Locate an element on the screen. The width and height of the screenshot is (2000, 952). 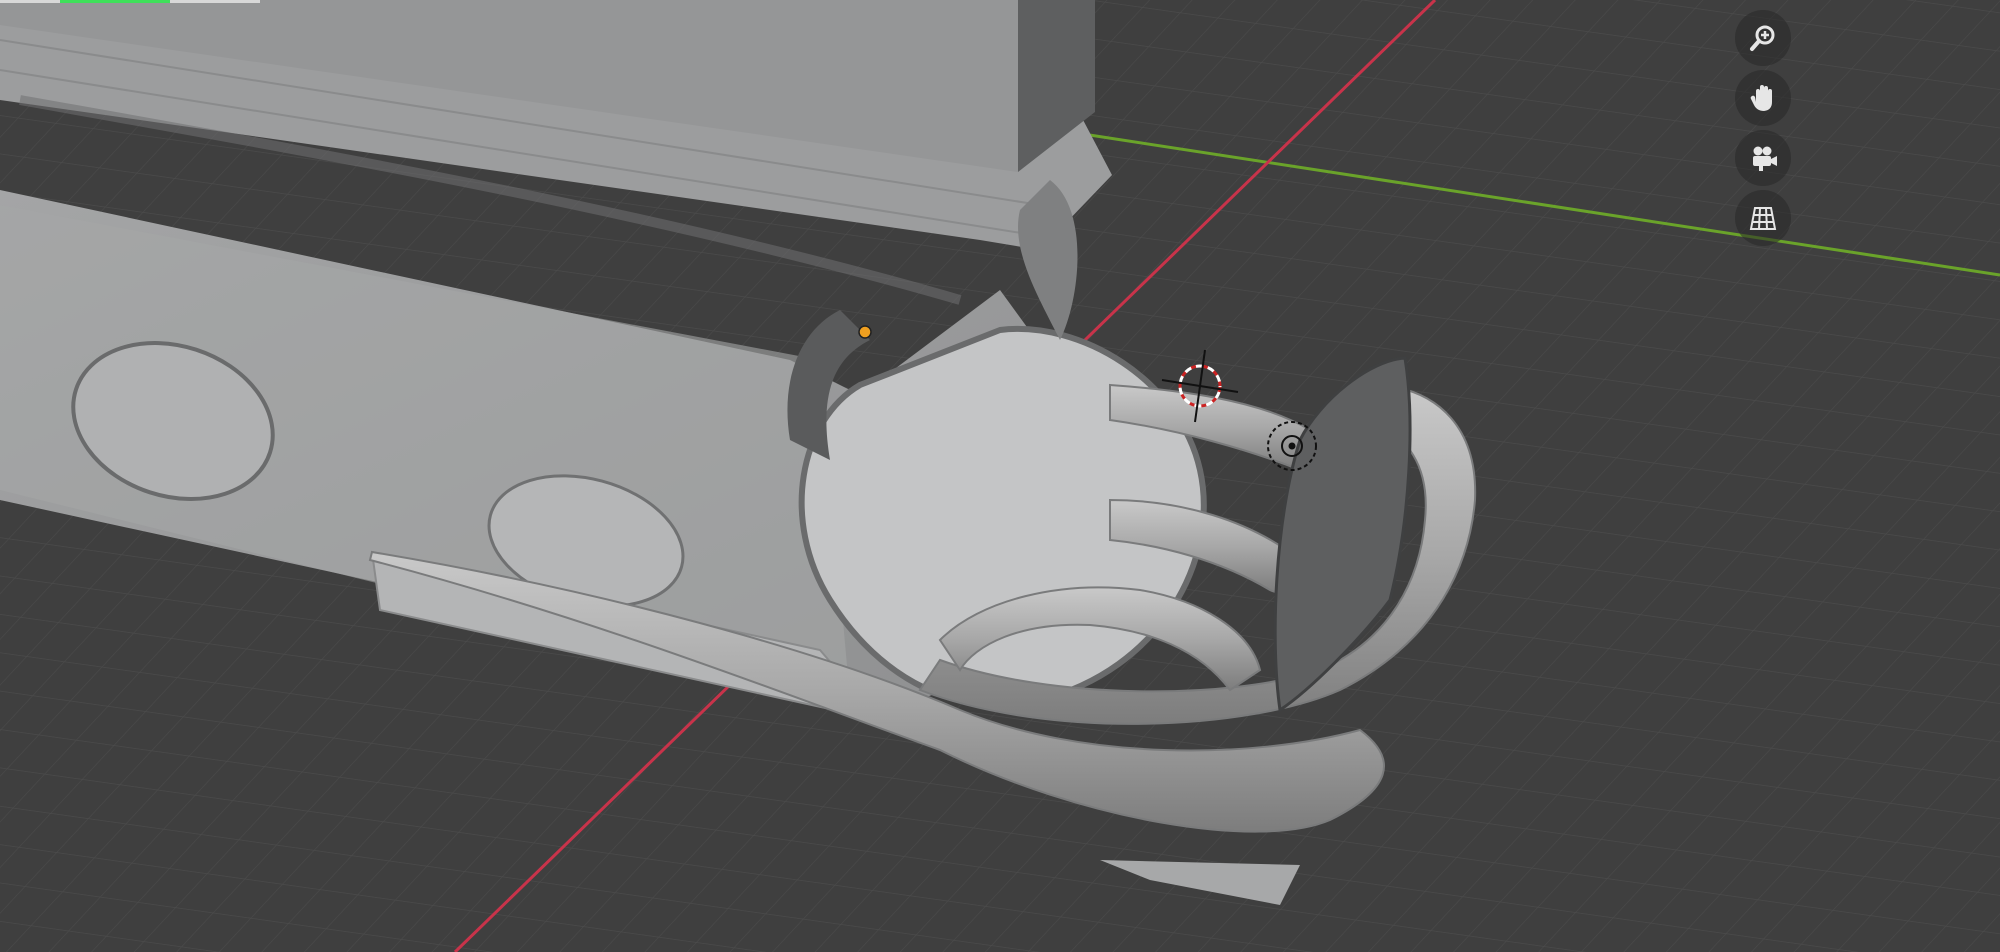
object-origin-point is located at coordinates (865, 332).